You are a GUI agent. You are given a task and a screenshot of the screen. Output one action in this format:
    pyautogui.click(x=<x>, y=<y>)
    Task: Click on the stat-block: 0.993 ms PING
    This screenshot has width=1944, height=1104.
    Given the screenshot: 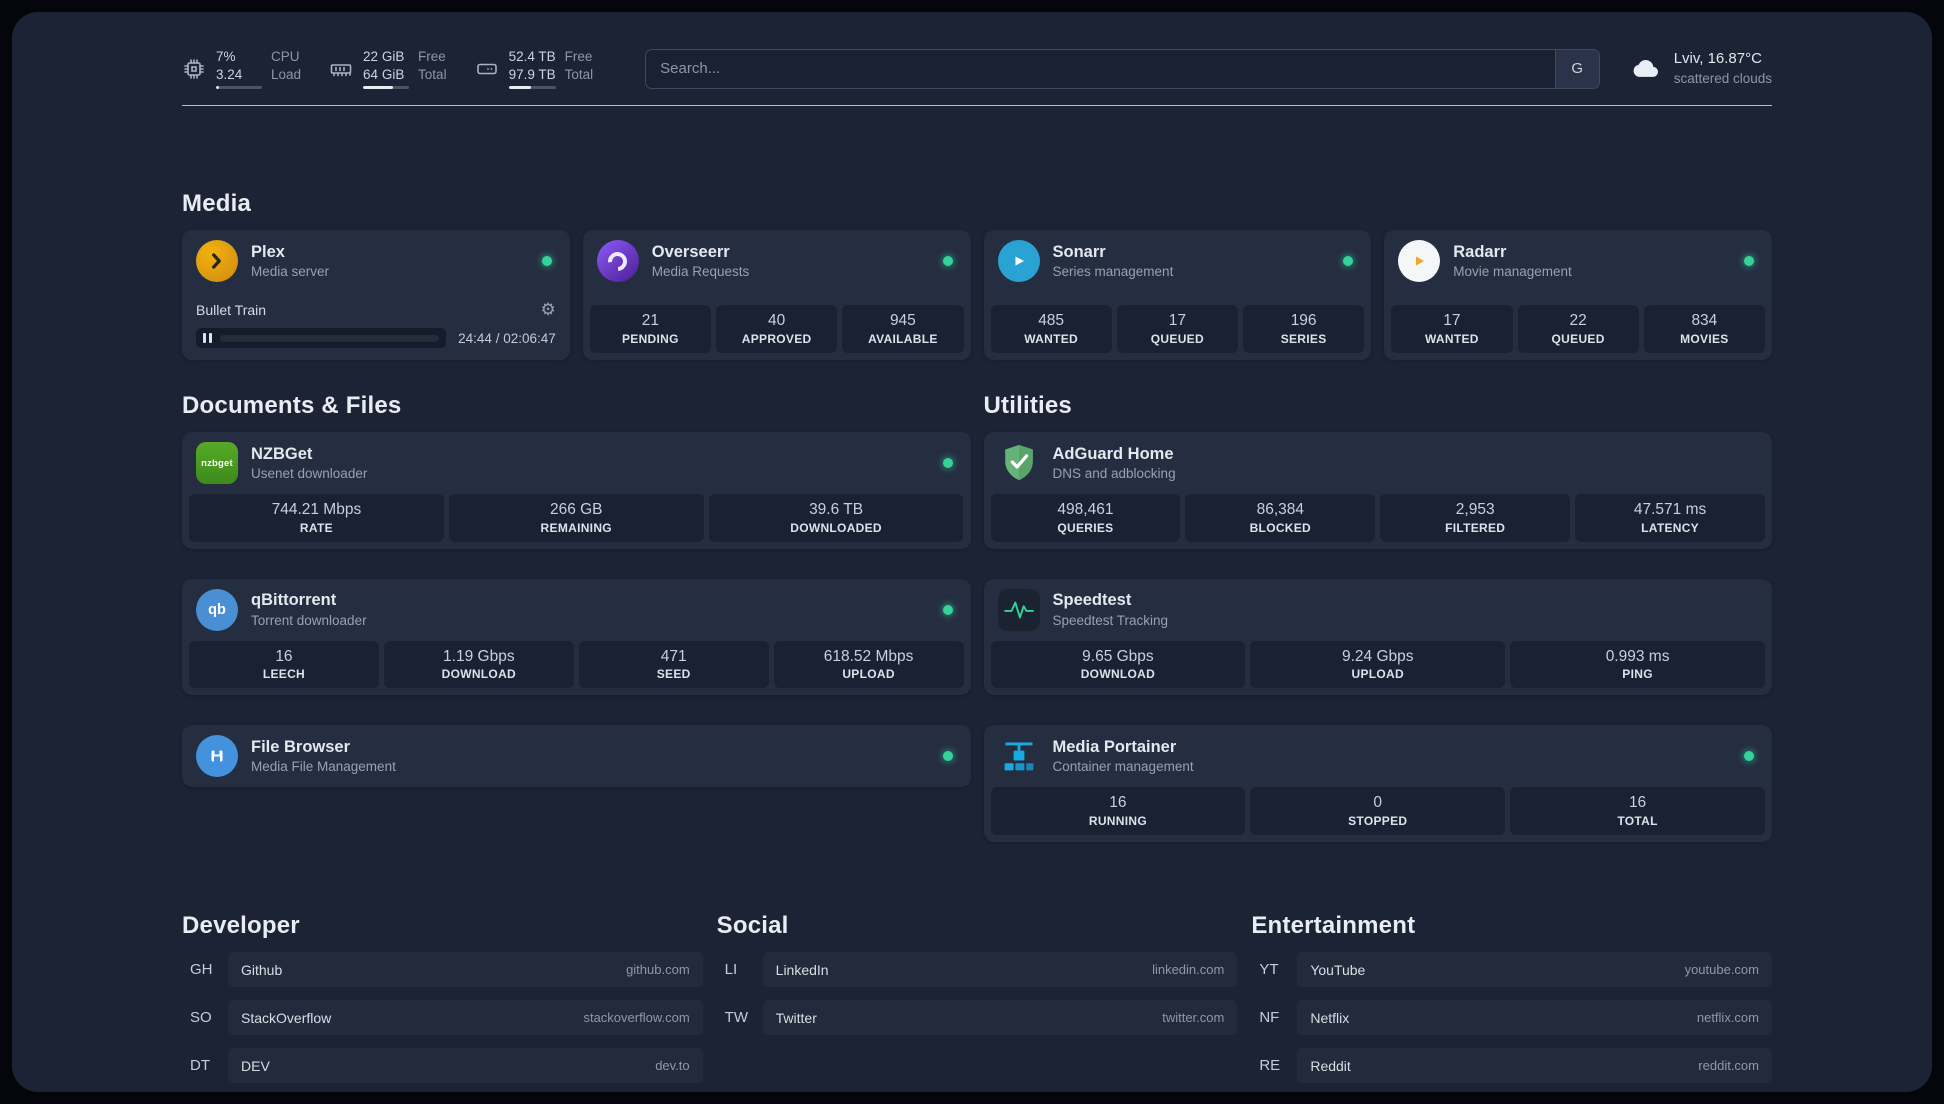 What is the action you would take?
    pyautogui.click(x=1637, y=664)
    